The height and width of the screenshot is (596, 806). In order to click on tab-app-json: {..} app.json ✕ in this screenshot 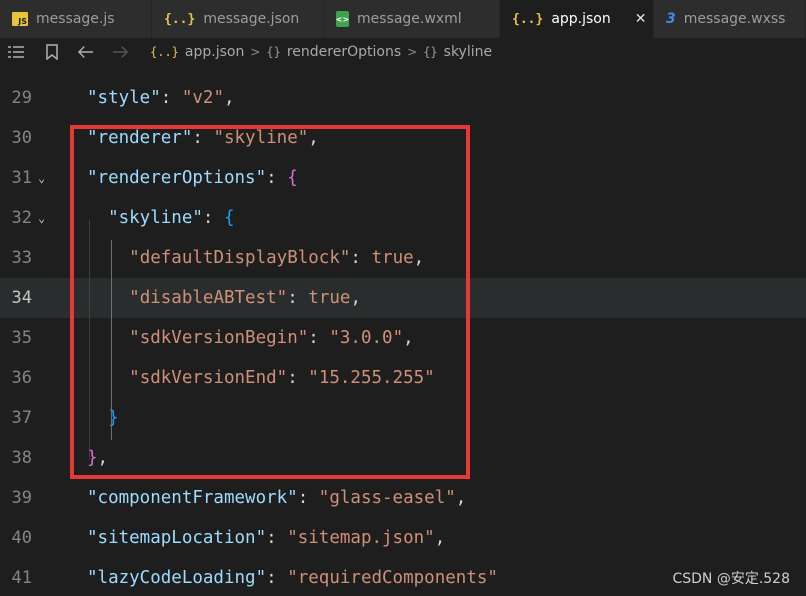, I will do `click(577, 19)`.